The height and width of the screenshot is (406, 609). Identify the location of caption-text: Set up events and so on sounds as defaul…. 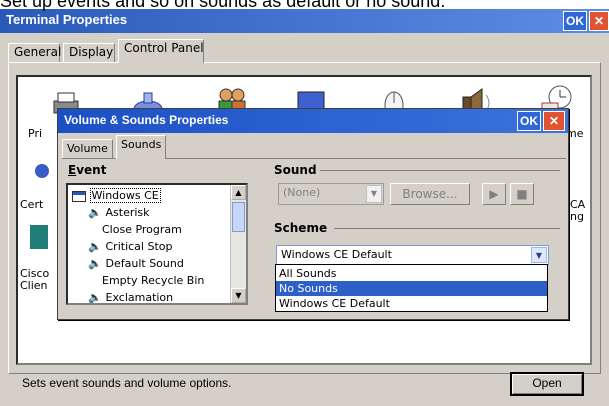
(223, 5).